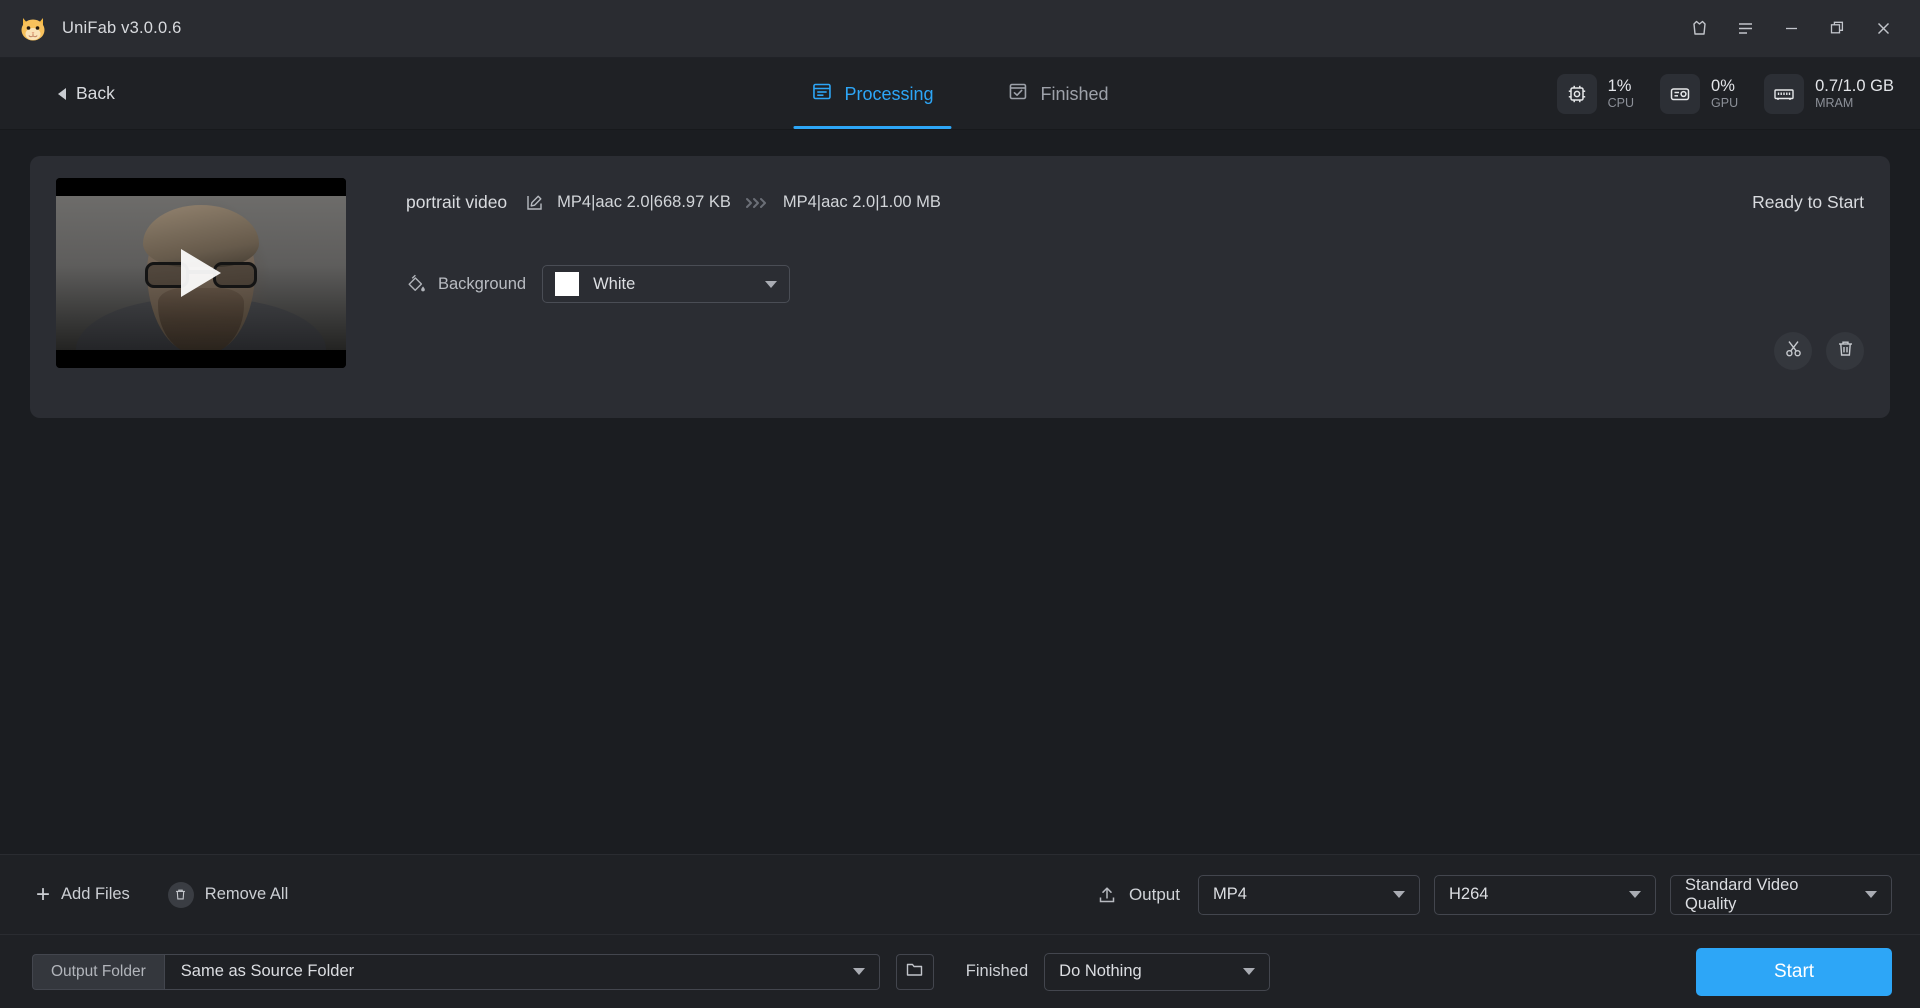 Image resolution: width=1920 pixels, height=1008 pixels. I want to click on sysmon-gpu-label: GPU, so click(1725, 102).